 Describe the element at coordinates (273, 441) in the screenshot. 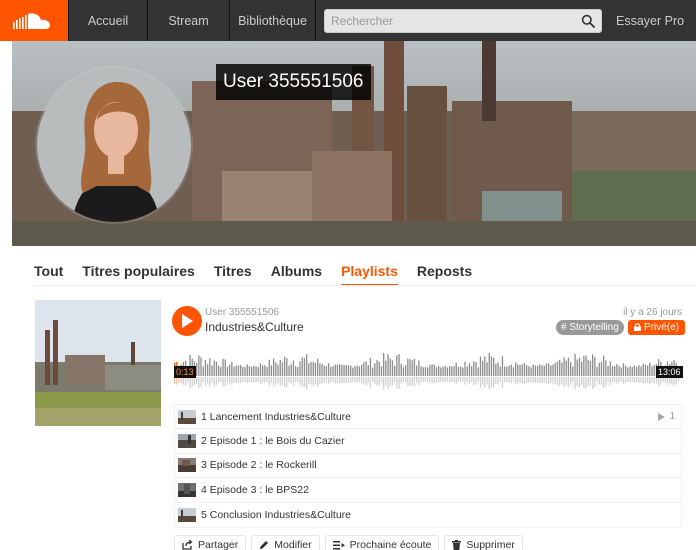

I see `track-title: 2 Episode 1 : le Bois du Cazier` at that location.